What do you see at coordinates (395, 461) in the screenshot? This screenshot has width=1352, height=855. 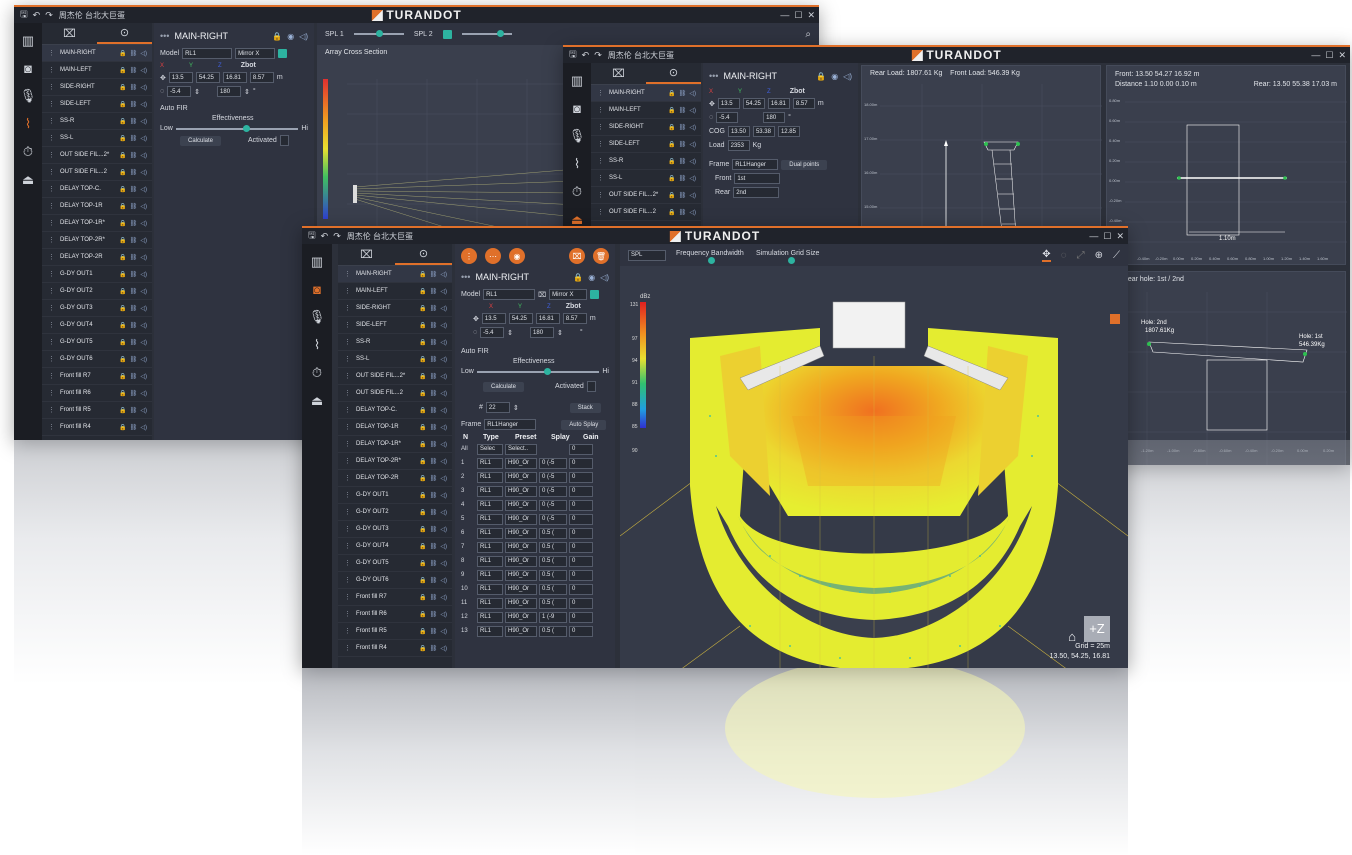 I see `tree-item: ⋮ DELAY TOP-2R* 🔒 ⛓ ◁)` at bounding box center [395, 461].